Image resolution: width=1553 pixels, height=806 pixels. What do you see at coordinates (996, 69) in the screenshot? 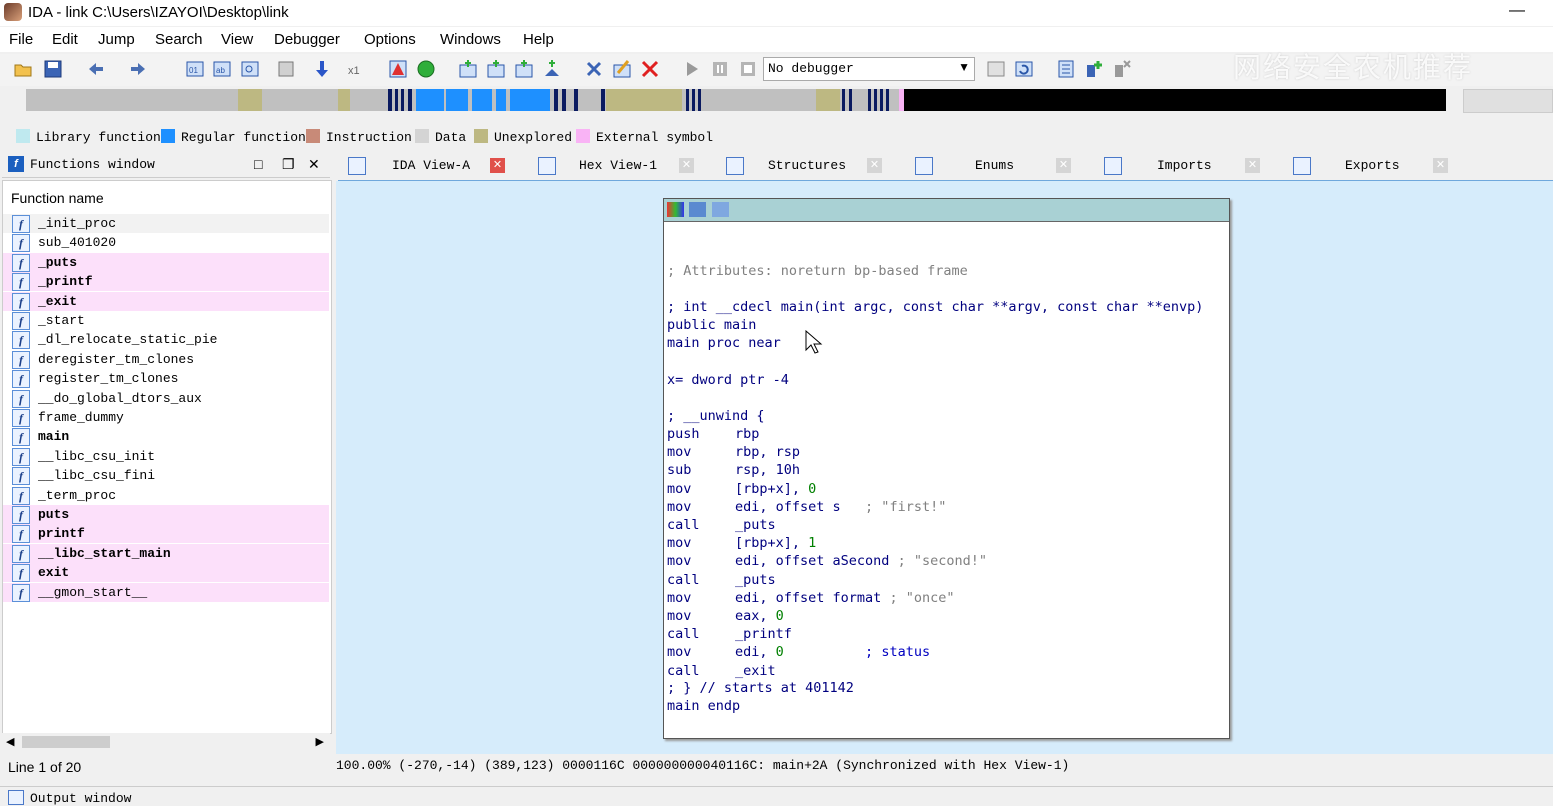
I see `trace-icon` at bounding box center [996, 69].